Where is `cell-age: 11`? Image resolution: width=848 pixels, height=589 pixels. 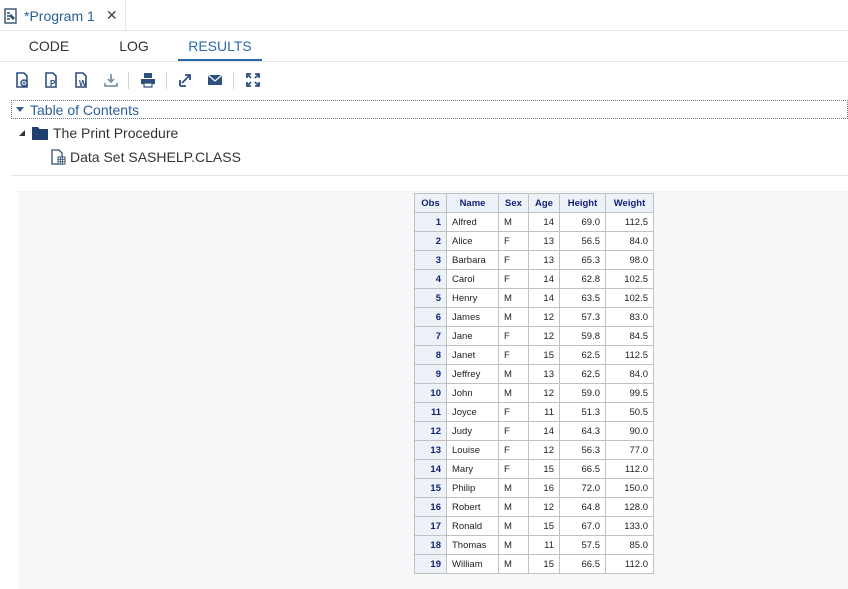 cell-age: 11 is located at coordinates (544, 545).